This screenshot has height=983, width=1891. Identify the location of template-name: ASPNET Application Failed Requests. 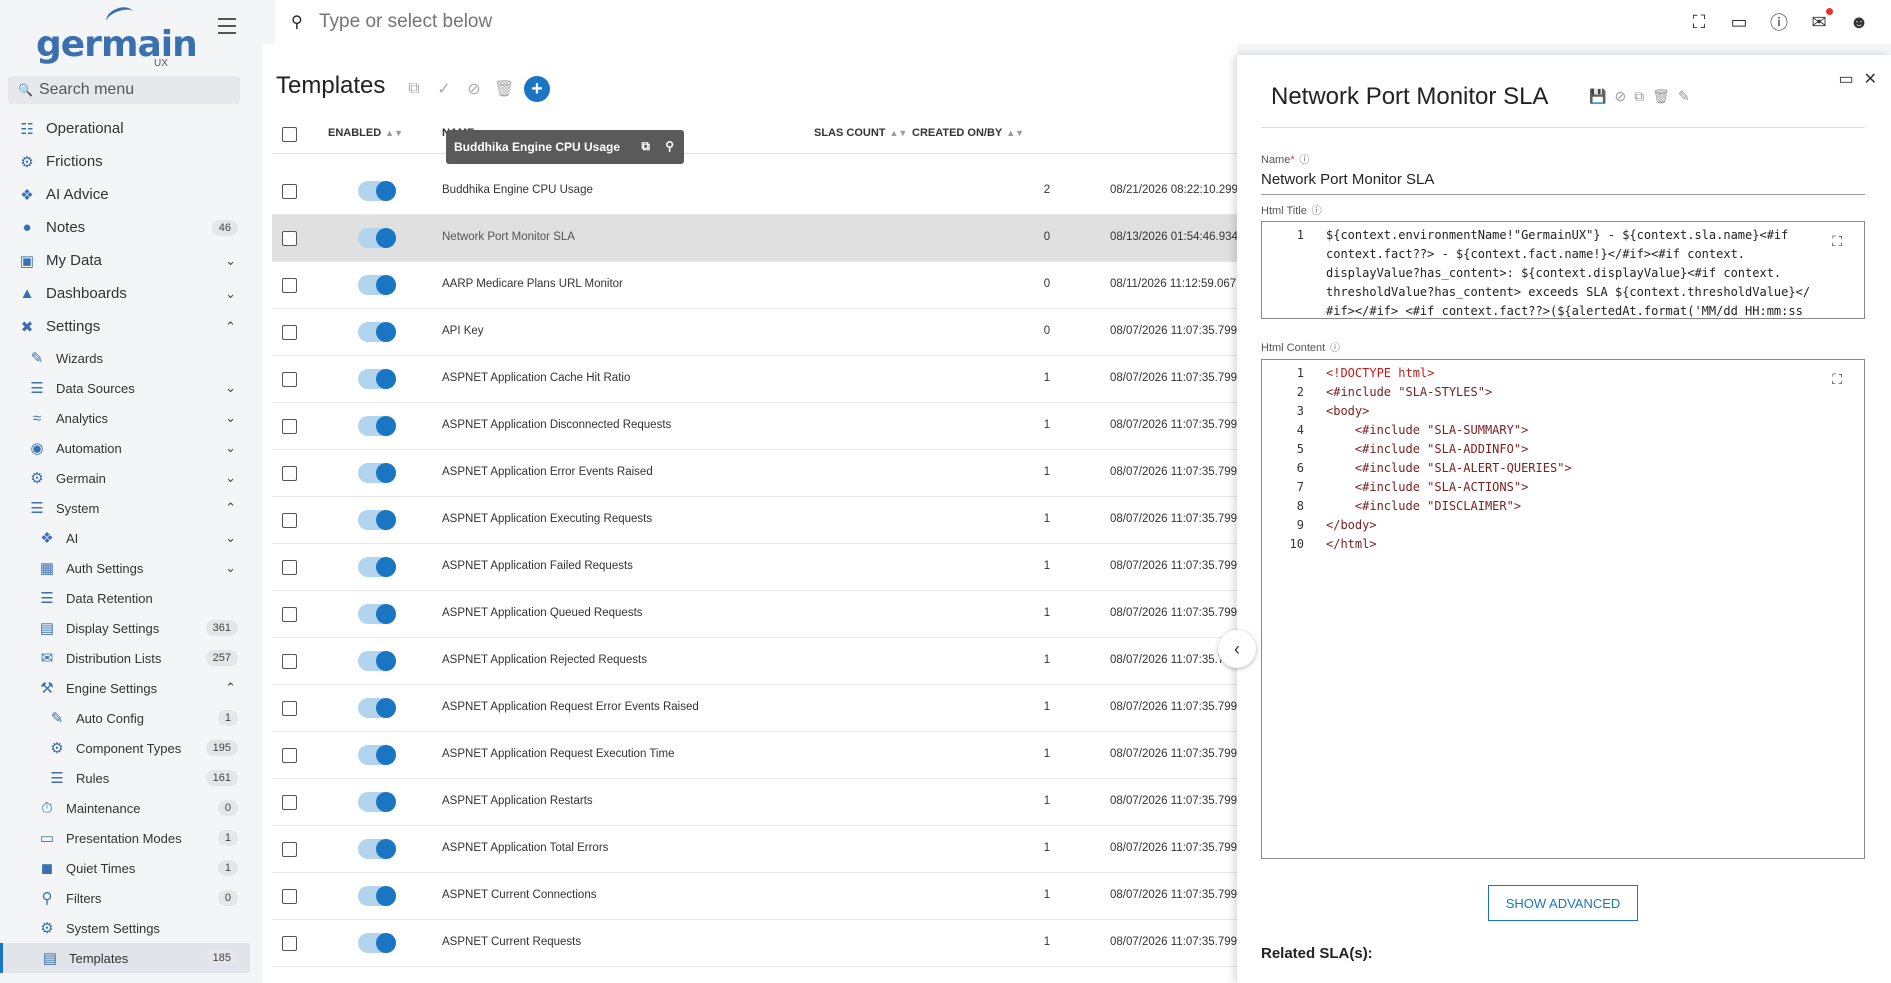
(537, 566).